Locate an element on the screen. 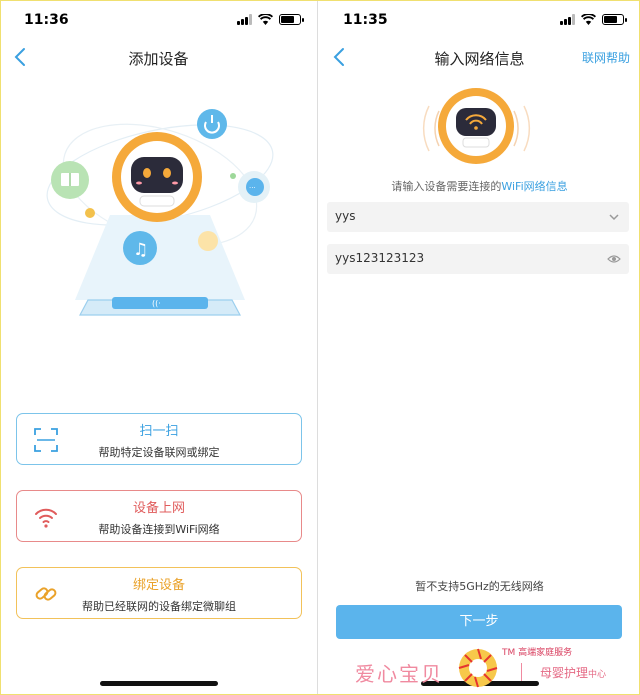 This screenshot has width=640, height=695. status-bar: 11:36 is located at coordinates (158, 20).